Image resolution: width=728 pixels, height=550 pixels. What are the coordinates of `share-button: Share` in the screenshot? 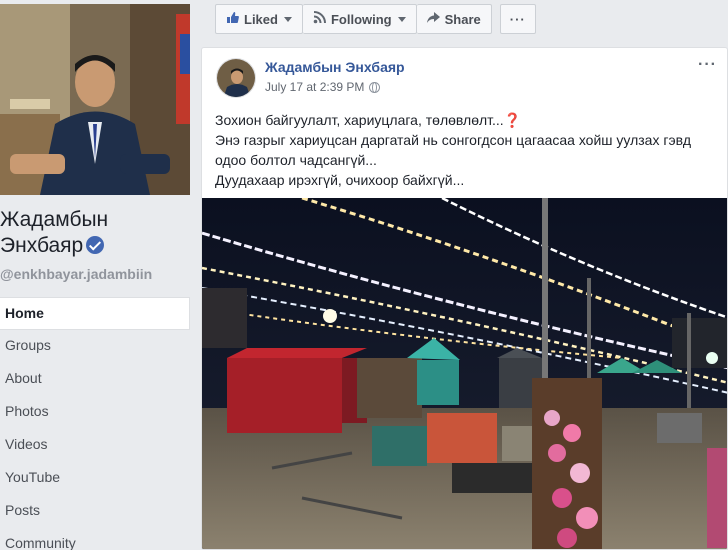 It's located at (454, 19).